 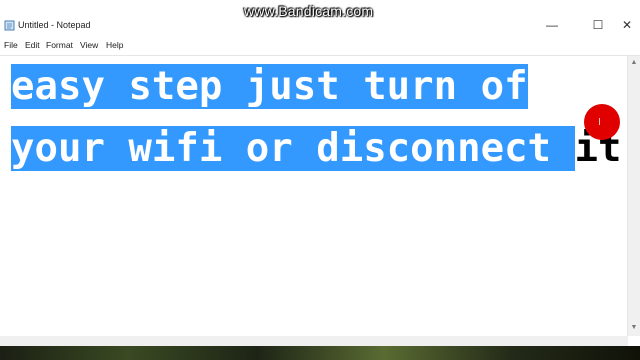 I want to click on horizontal-scrollbar, so click(x=314, y=341).